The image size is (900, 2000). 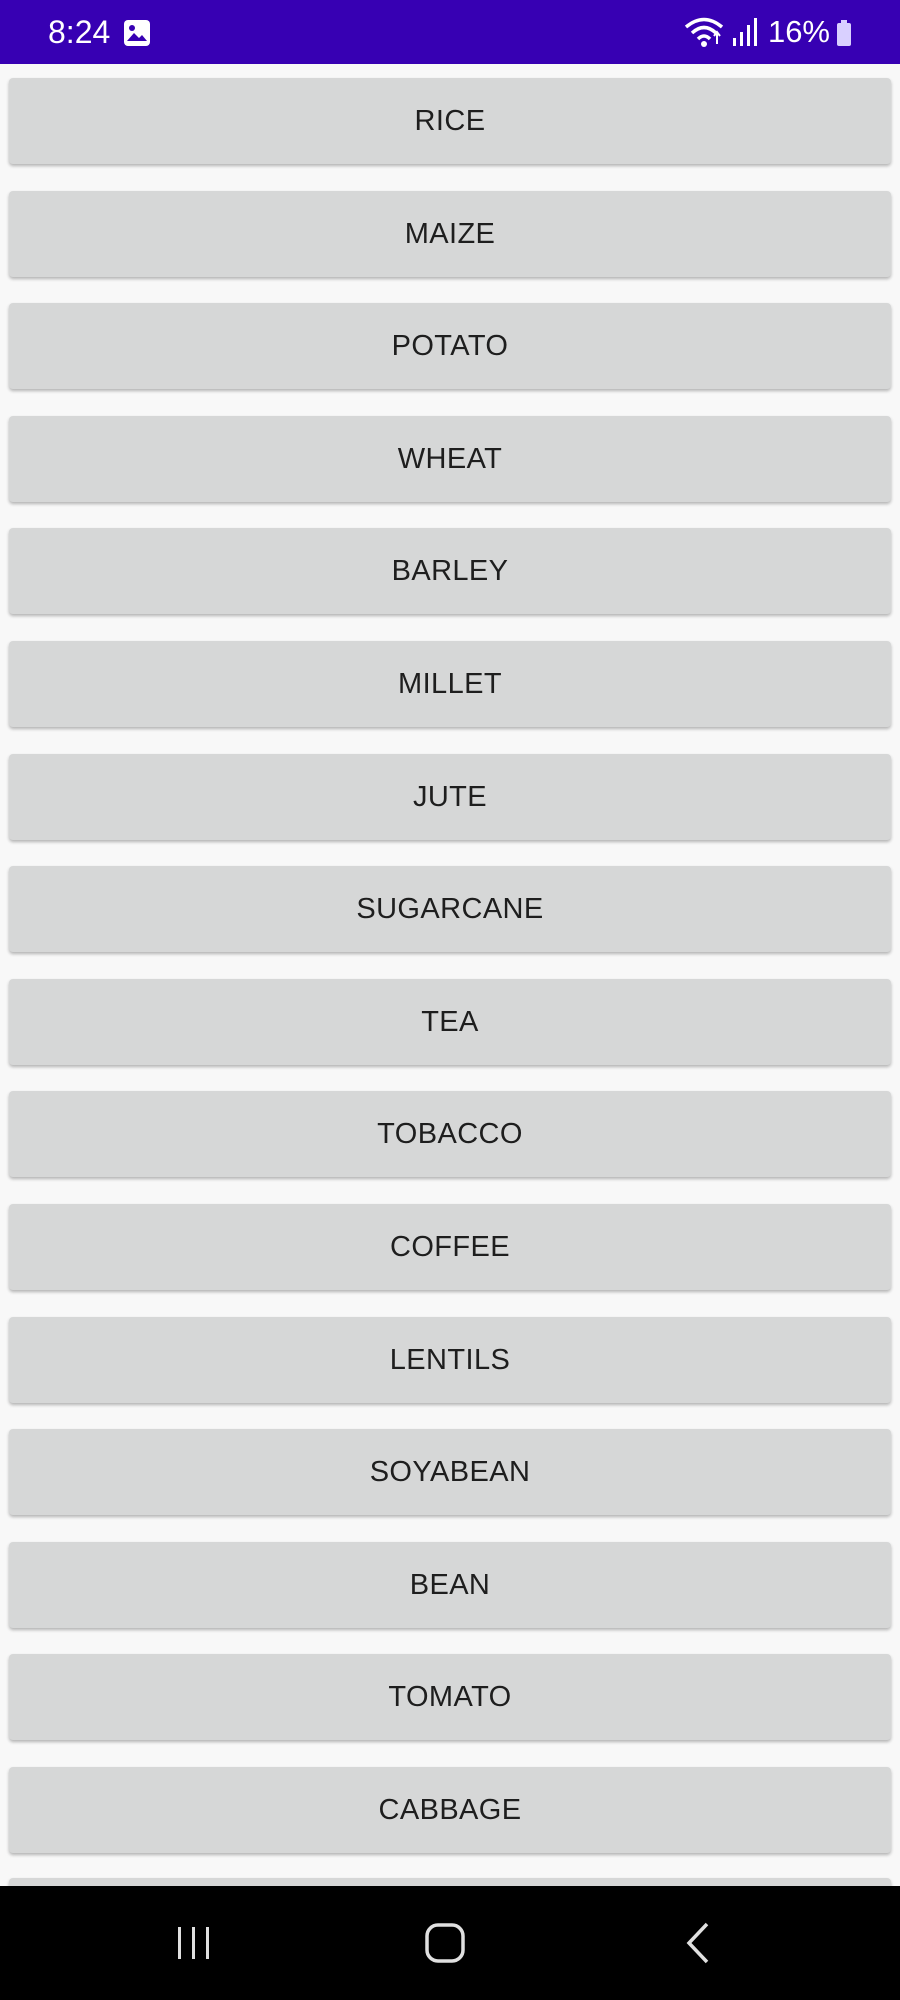 I want to click on crop-button: POTATO, so click(x=450, y=346).